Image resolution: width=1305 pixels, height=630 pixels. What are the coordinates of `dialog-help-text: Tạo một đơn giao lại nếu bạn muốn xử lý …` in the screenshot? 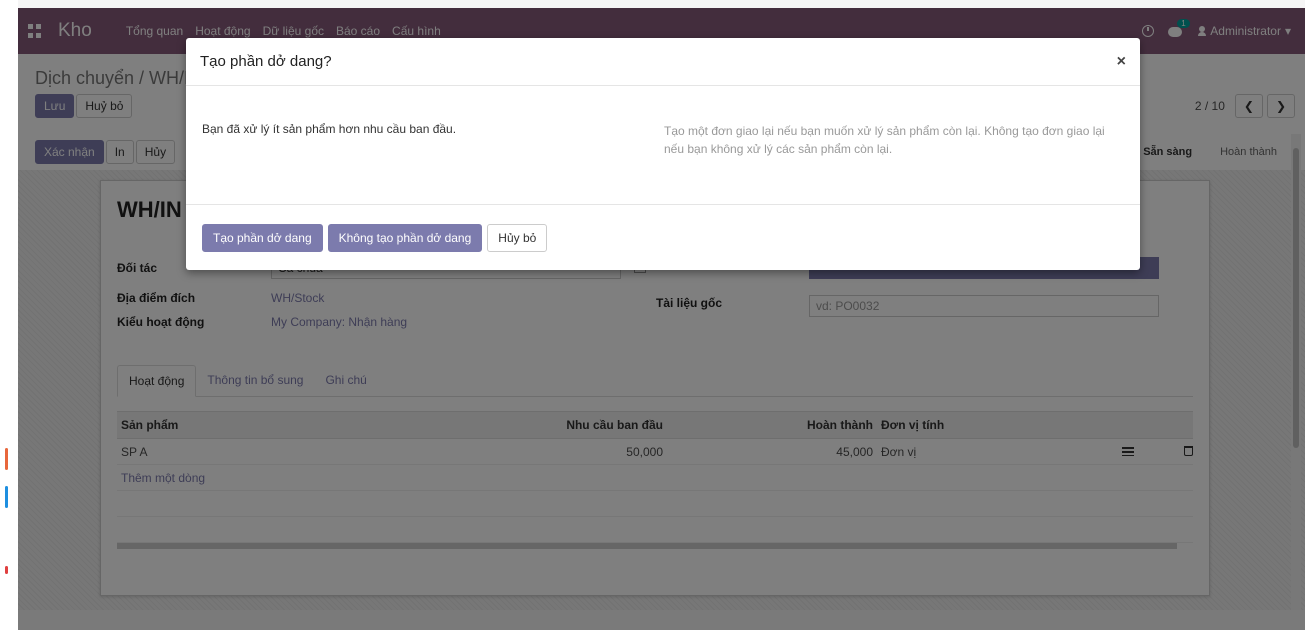 It's located at (884, 140).